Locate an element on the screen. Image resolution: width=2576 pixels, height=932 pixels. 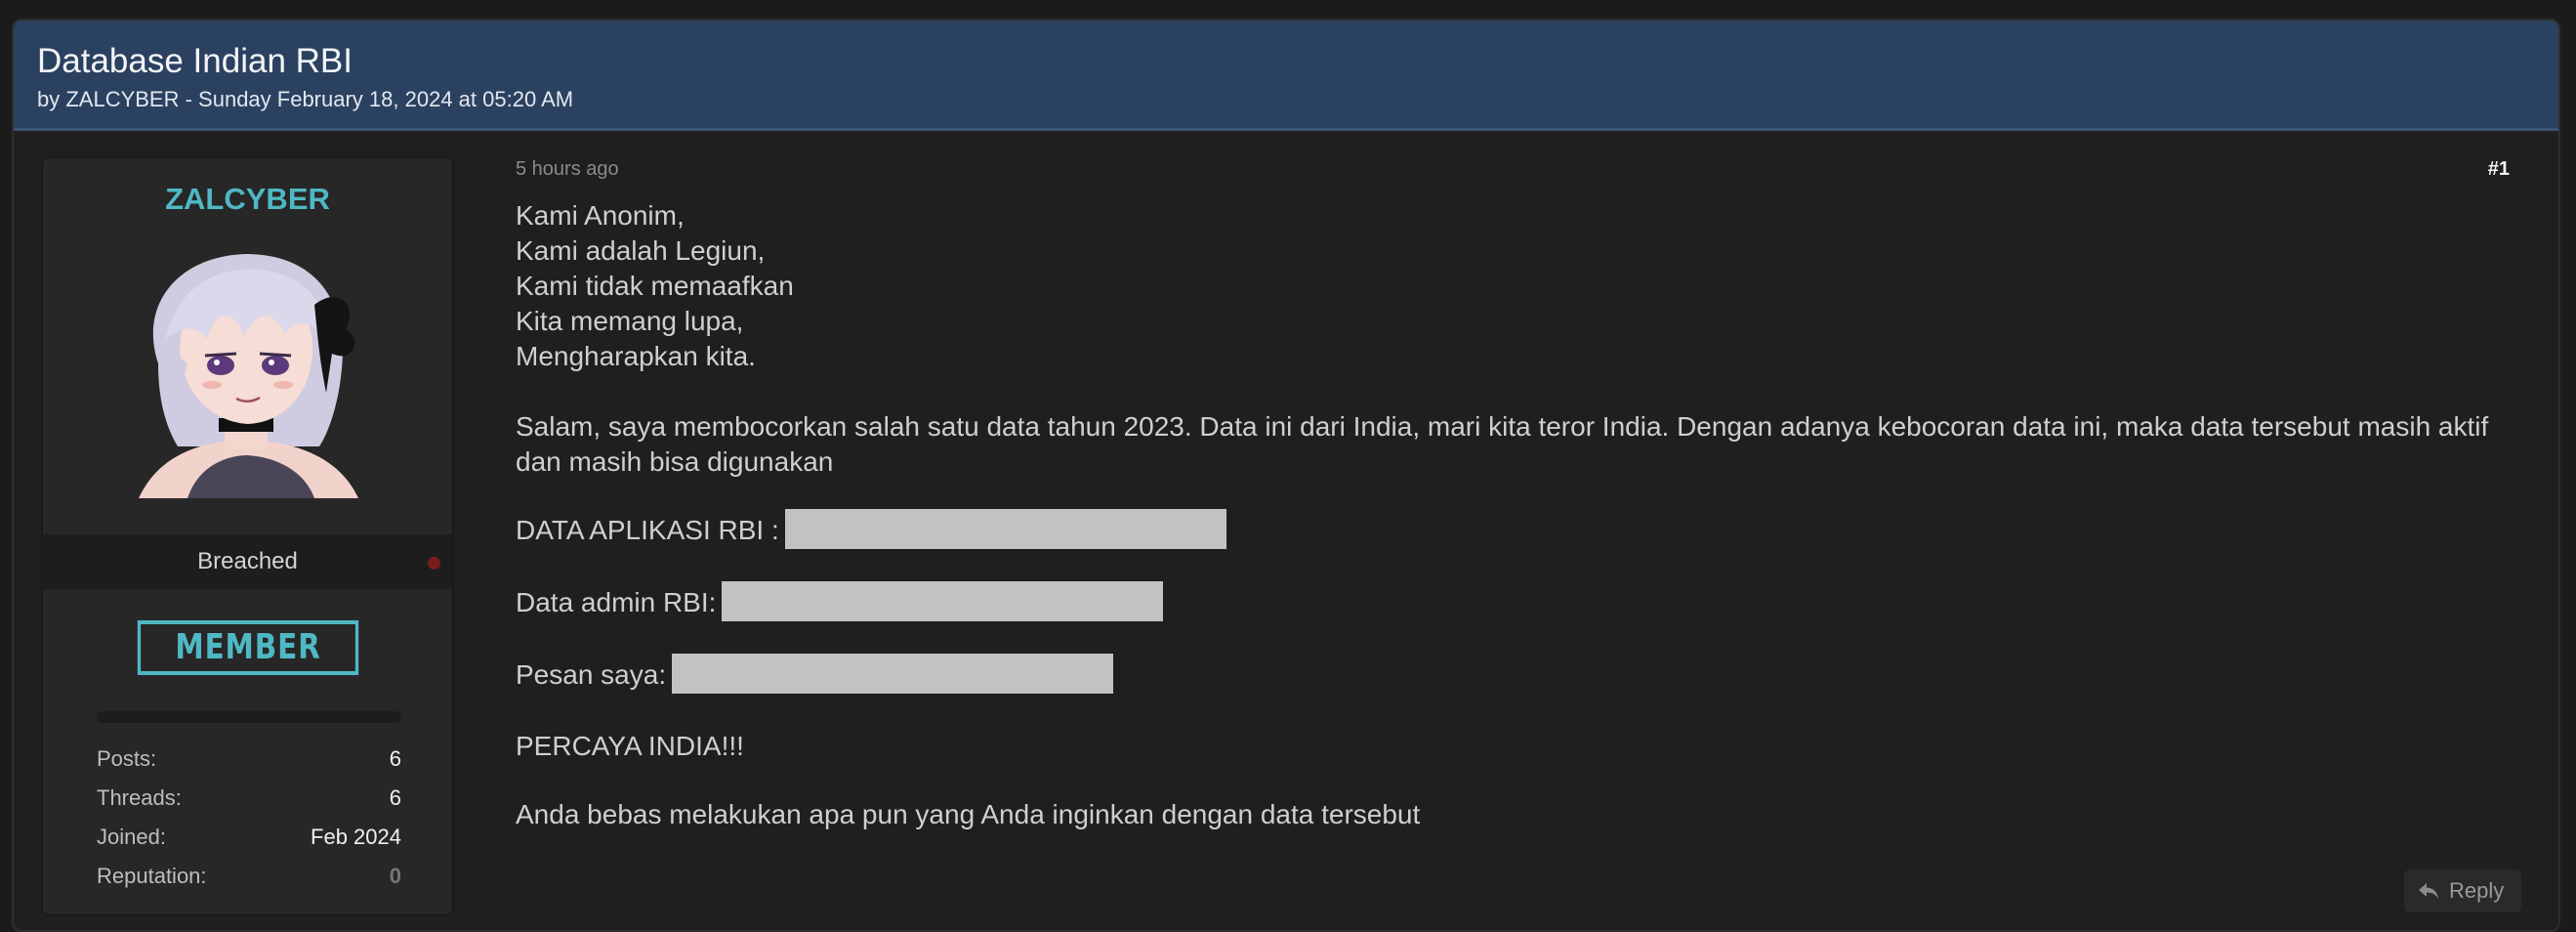
stat-joined: Joined: Feb 2024 is located at coordinates (249, 837).